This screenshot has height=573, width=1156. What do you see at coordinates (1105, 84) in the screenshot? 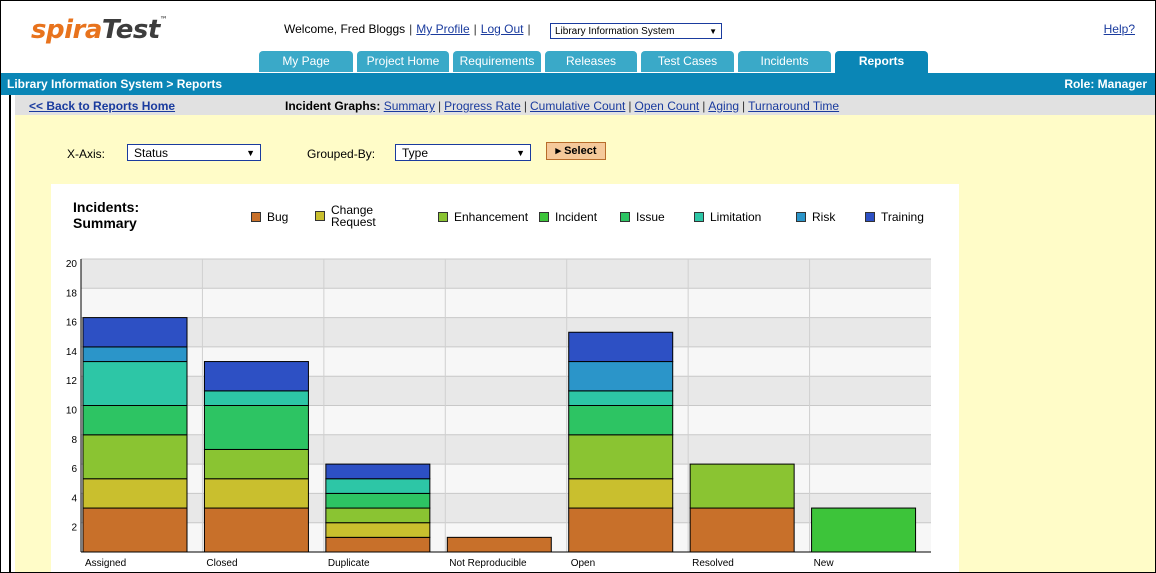
I see `role-label: Role: Manager` at bounding box center [1105, 84].